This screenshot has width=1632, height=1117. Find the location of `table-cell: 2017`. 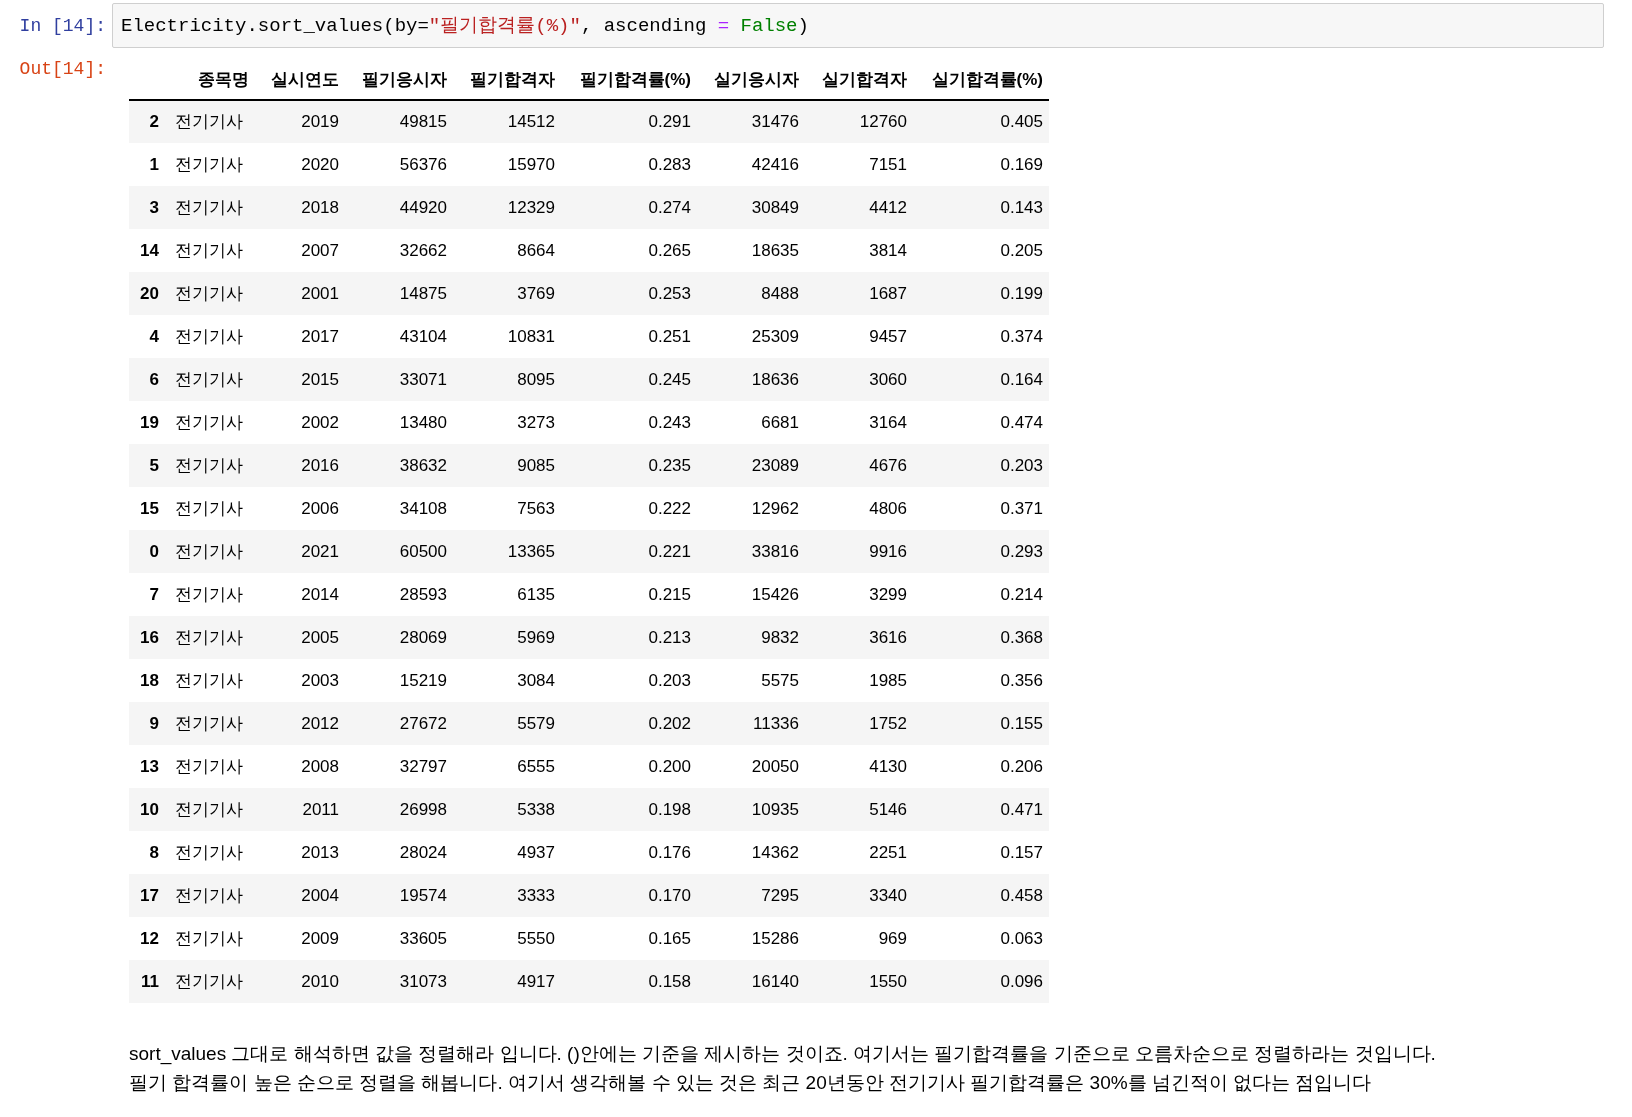

table-cell: 2017 is located at coordinates (320, 336).